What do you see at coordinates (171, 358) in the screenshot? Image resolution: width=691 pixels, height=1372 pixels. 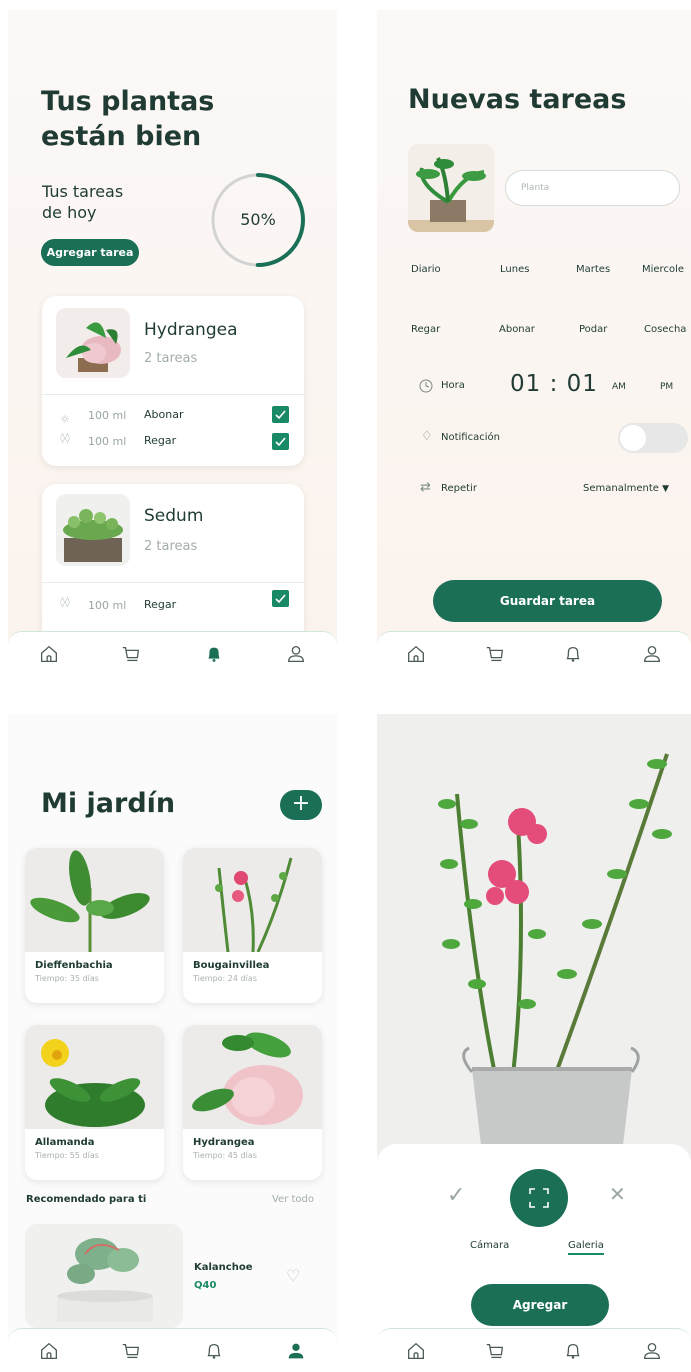 I see `plant-task-count: 2 tareas` at bounding box center [171, 358].